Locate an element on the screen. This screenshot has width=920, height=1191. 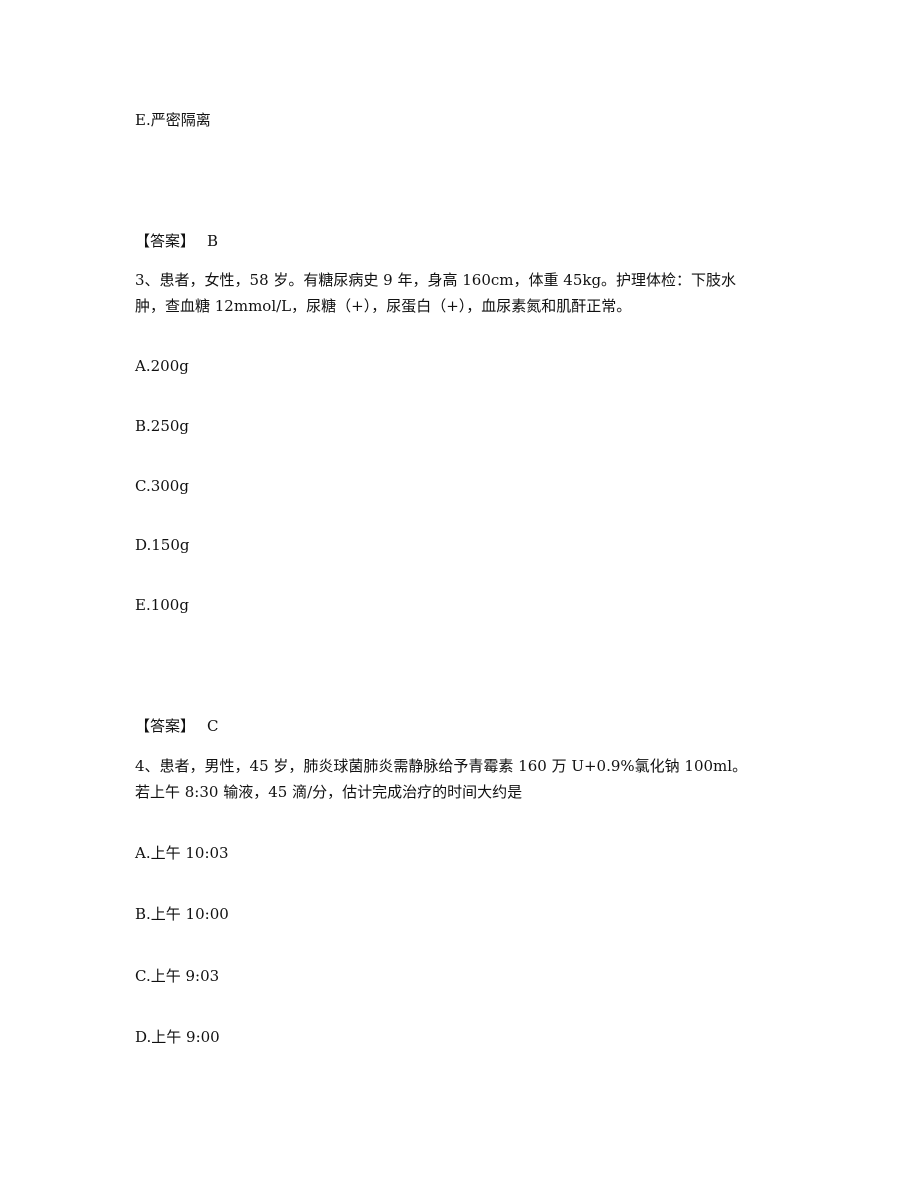
question3-option-b: B.250g is located at coordinates (162, 426).